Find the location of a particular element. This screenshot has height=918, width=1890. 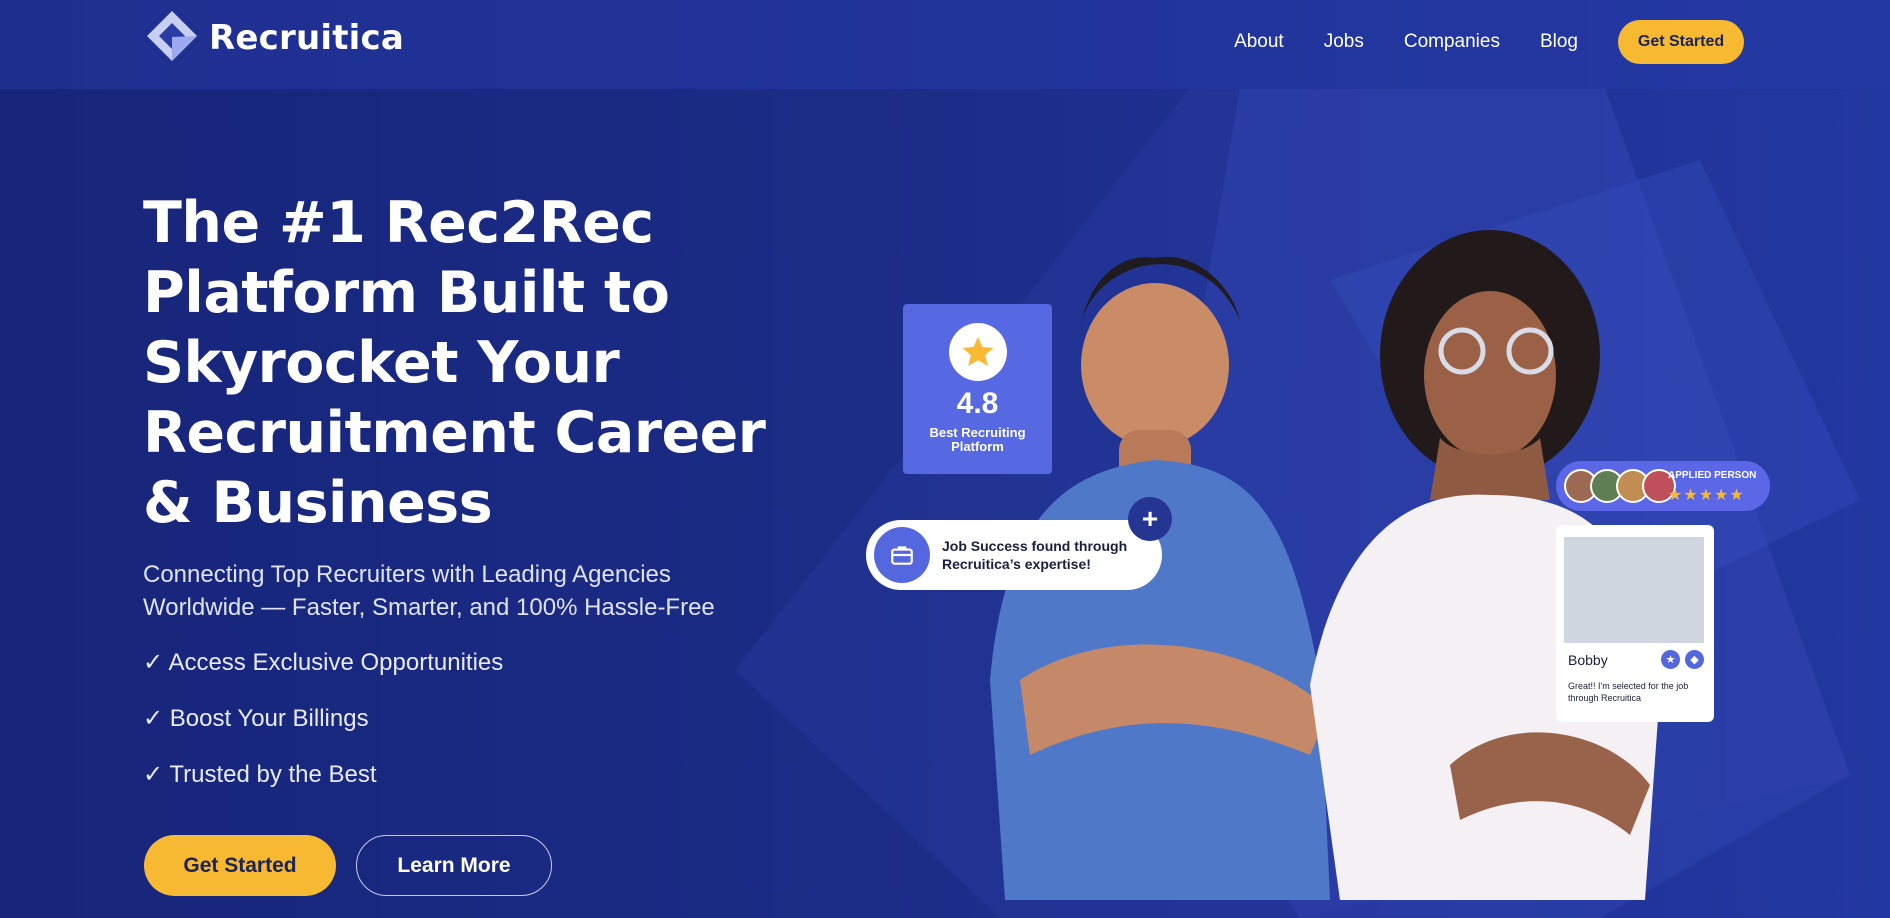

nav-about: About is located at coordinates (1259, 42).